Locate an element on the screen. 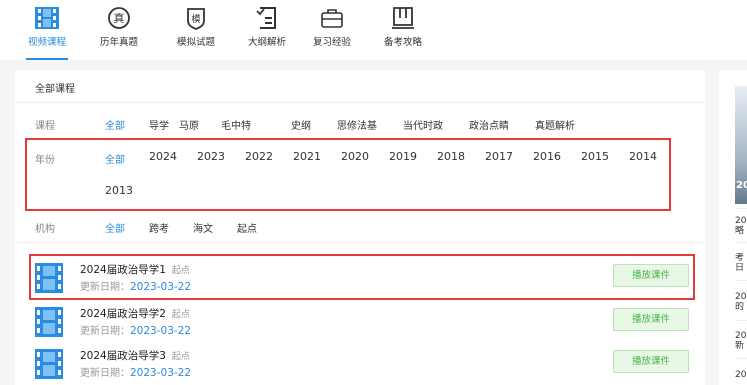 Image resolution: width=747 pixels, height=385 pixels. filter-course-option: 思修法基 is located at coordinates (357, 124).